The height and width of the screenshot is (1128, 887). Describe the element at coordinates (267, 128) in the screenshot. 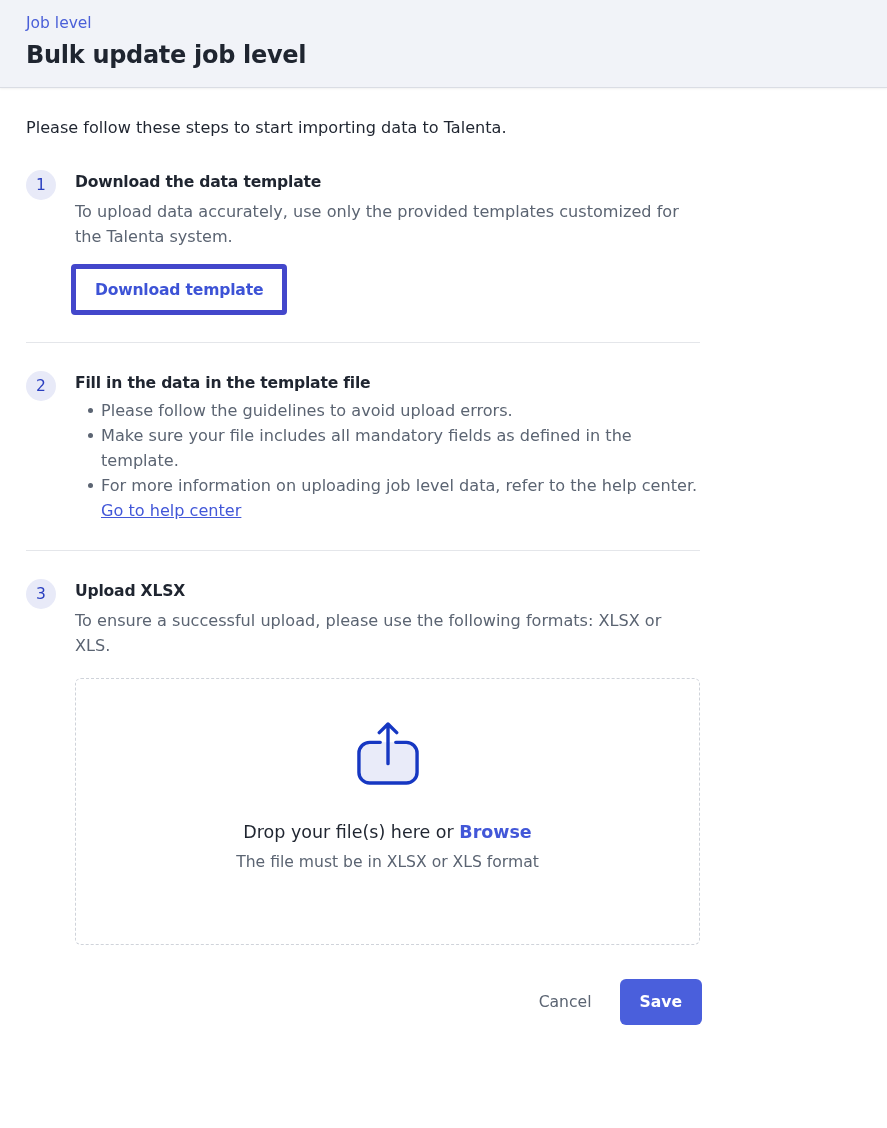

I see `intro-text: Please follow these steps to start importing data to Talenta.` at that location.